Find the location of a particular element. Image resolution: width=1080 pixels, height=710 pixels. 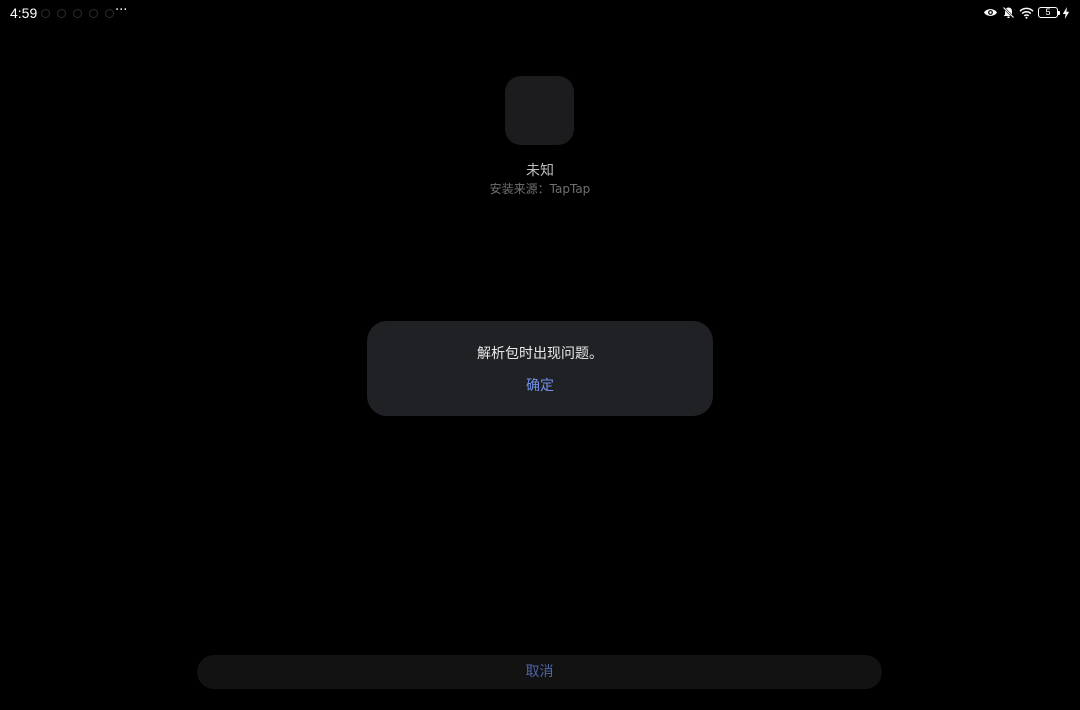

confirm-button: 确定 is located at coordinates (540, 386).